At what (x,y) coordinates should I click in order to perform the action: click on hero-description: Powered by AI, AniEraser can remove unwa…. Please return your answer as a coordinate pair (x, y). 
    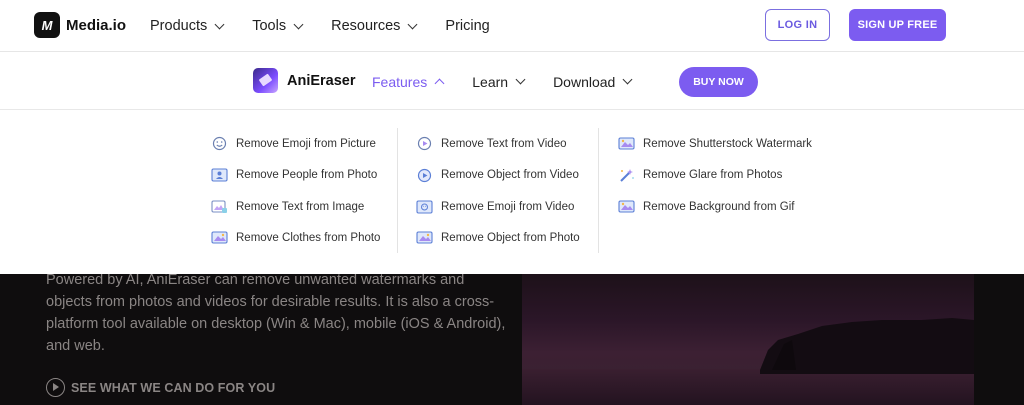
    Looking at the image, I should click on (276, 314).